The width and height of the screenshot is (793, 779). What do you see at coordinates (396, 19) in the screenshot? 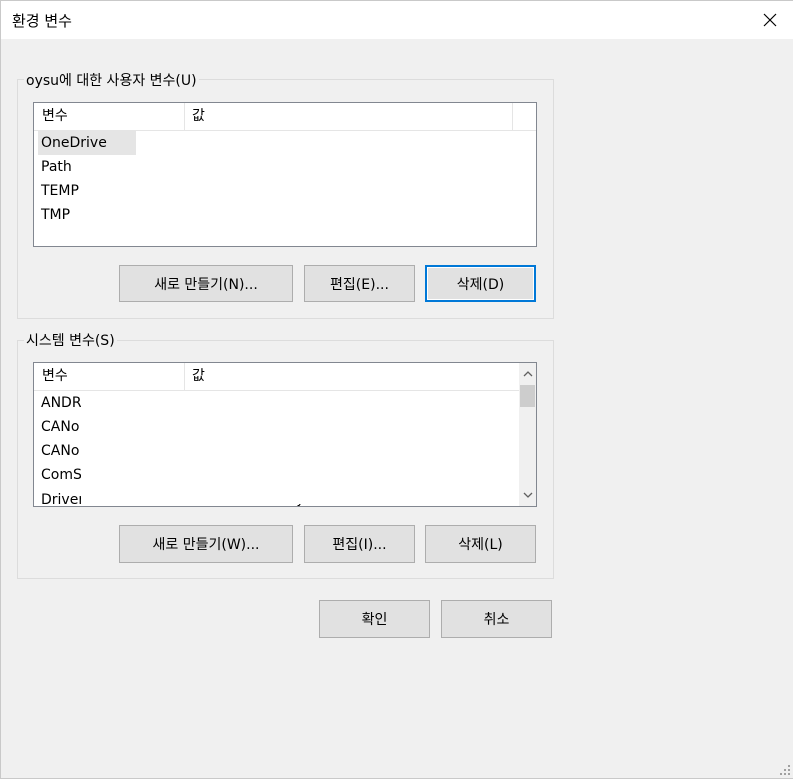
I see `title-bar: 환경 변수` at bounding box center [396, 19].